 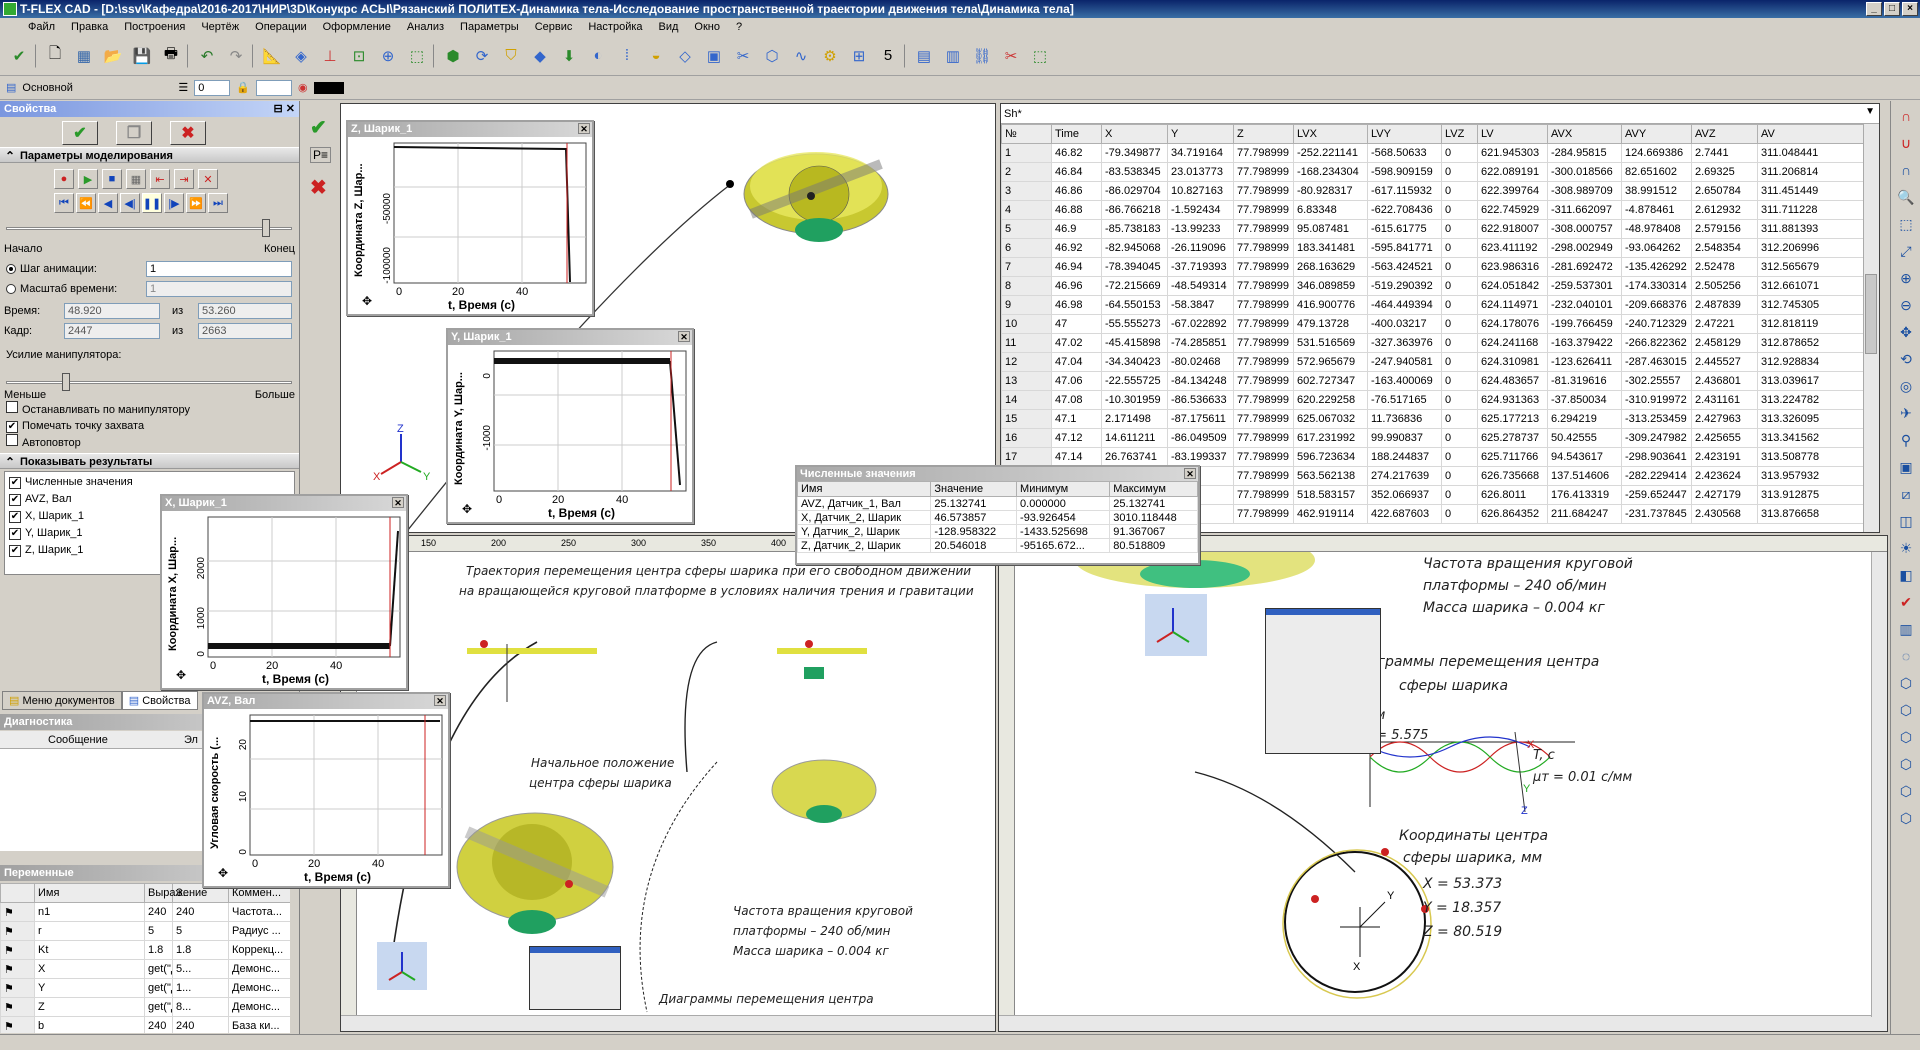 I want to click on table-cell: -4.878461, so click(x=1656, y=210).